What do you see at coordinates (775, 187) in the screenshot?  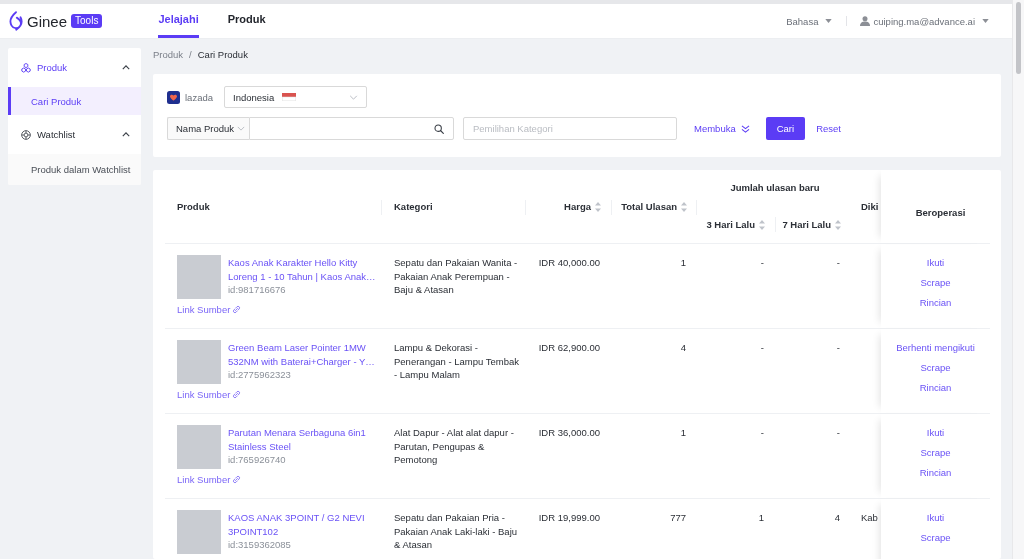 I see `column-header: Jumlah ulasan baru` at bounding box center [775, 187].